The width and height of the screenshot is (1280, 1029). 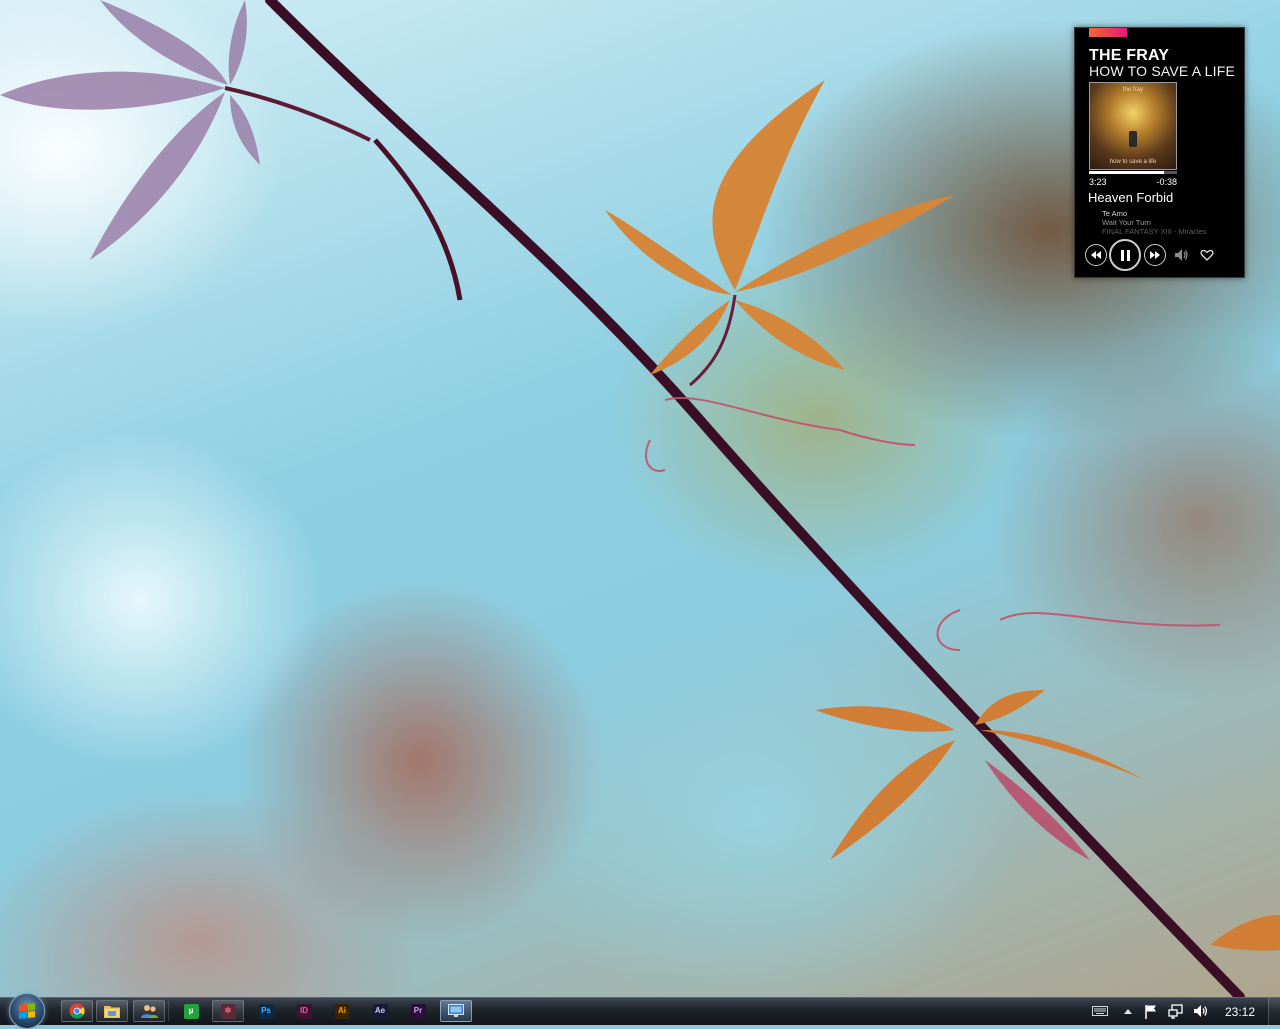 What do you see at coordinates (1133, 162) in the screenshot?
I see `cover-title-text: how to save a life` at bounding box center [1133, 162].